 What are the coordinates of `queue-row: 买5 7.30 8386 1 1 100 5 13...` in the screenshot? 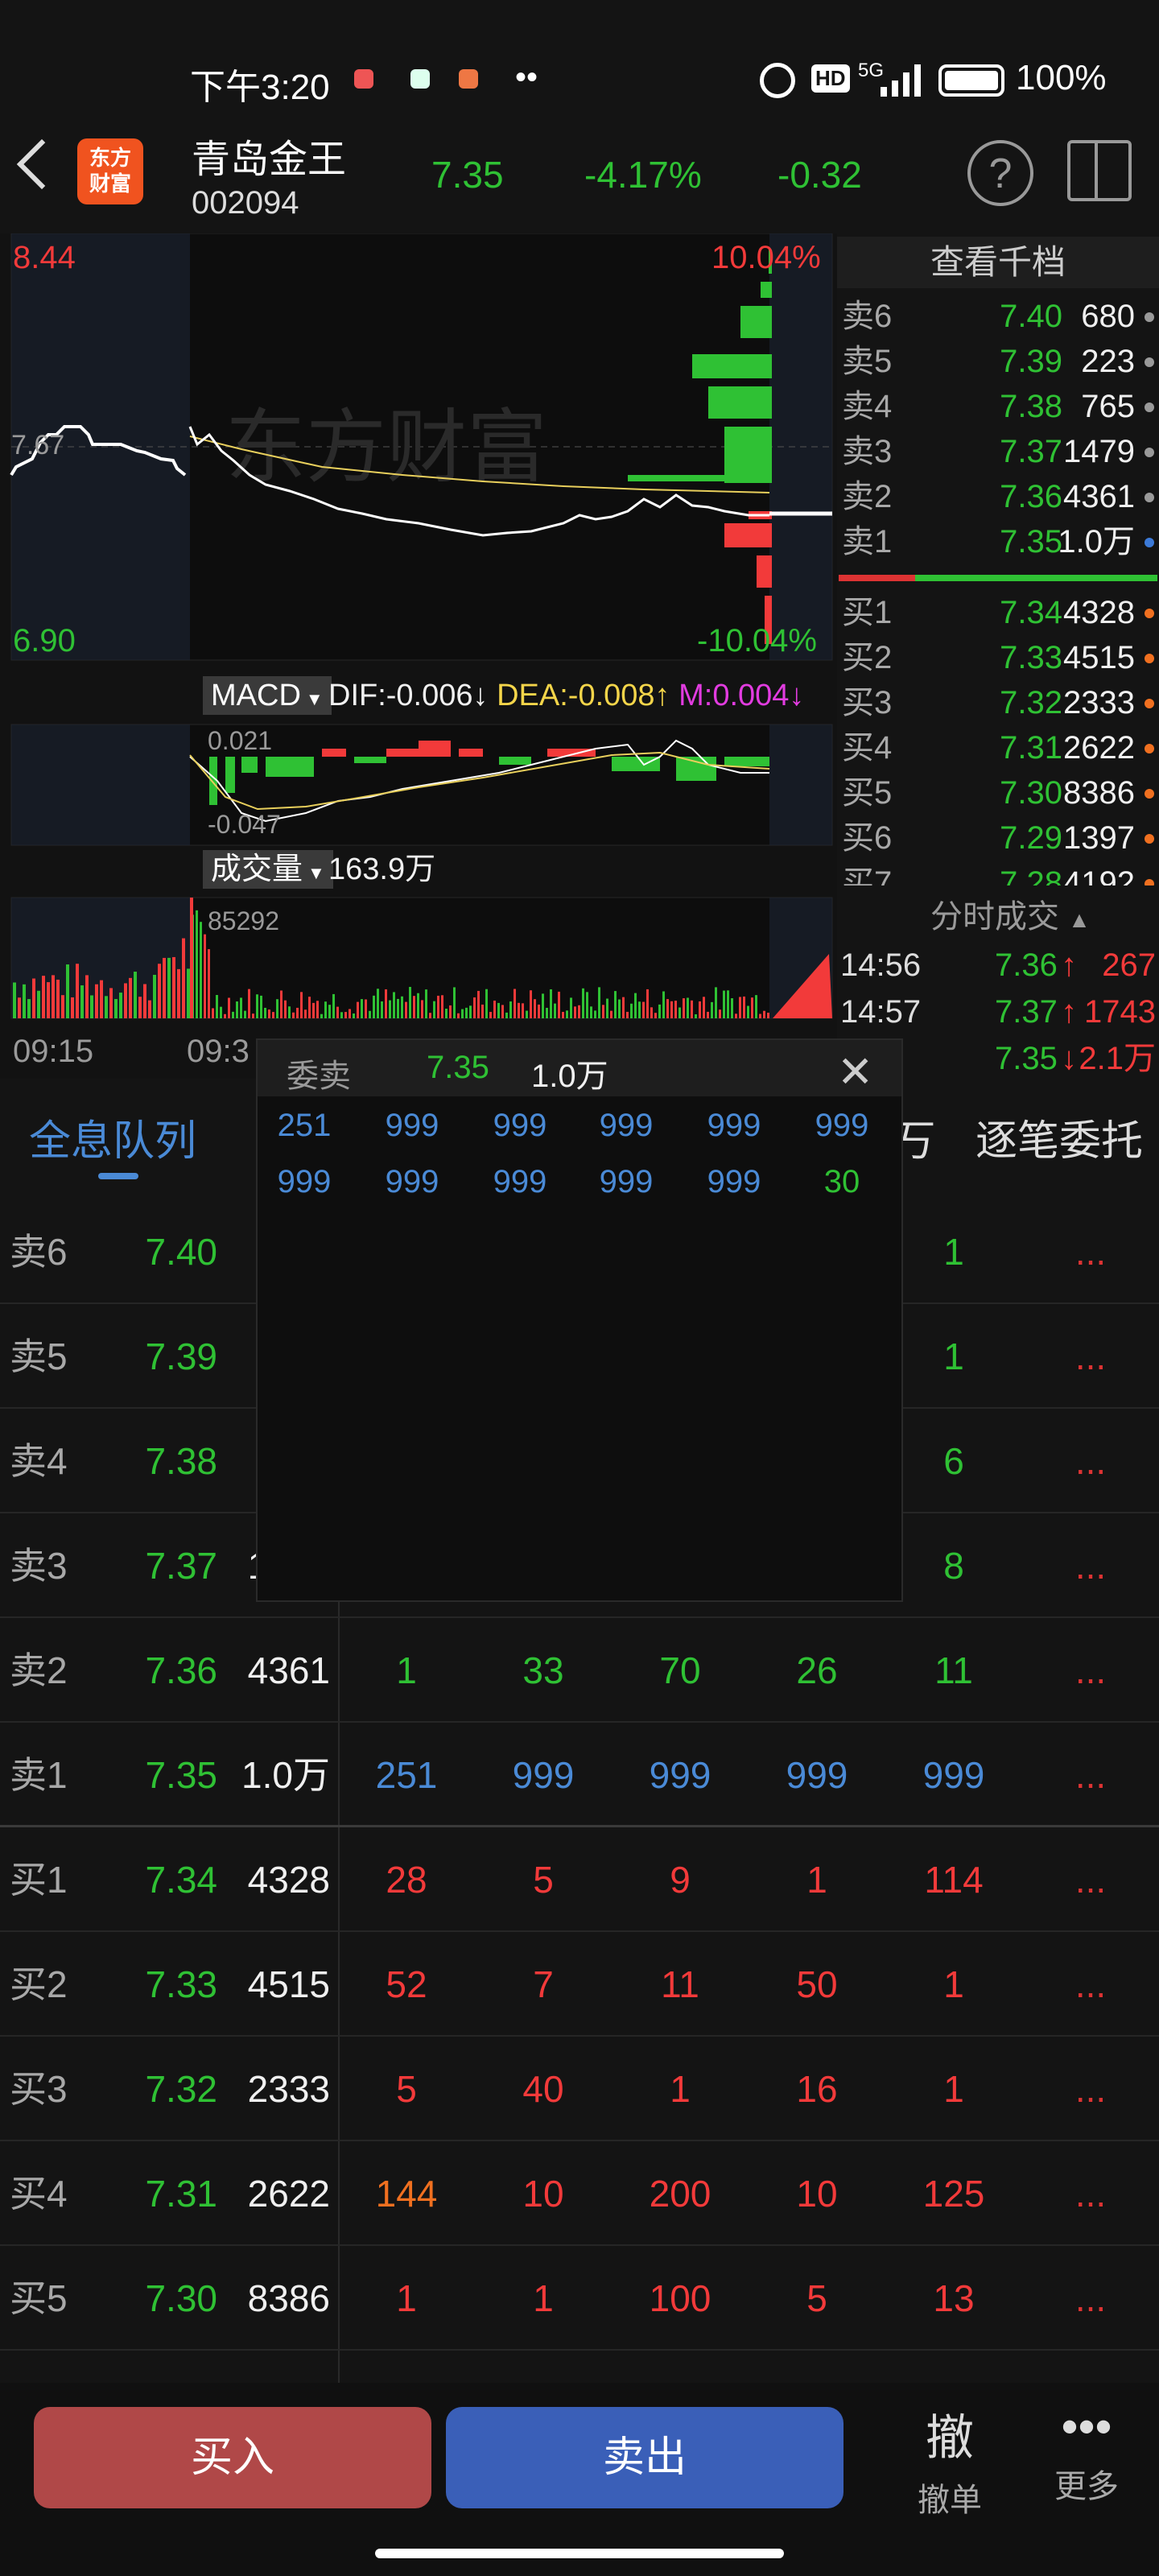 It's located at (579, 2298).